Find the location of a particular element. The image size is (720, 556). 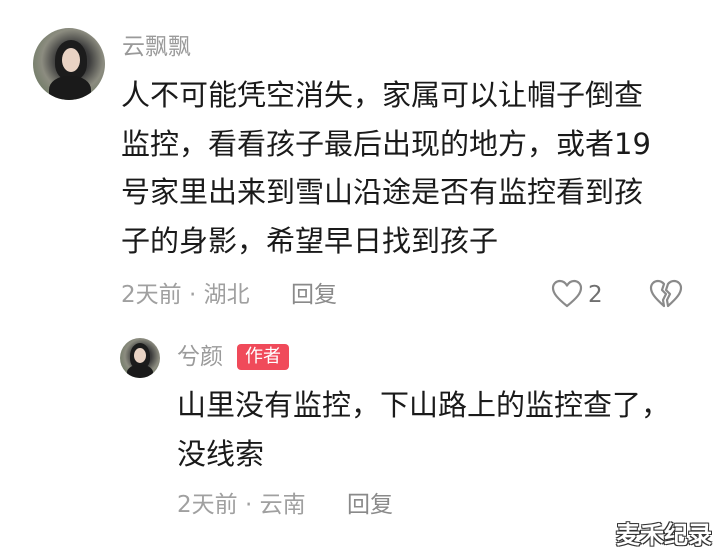

avatar is located at coordinates (69, 64).